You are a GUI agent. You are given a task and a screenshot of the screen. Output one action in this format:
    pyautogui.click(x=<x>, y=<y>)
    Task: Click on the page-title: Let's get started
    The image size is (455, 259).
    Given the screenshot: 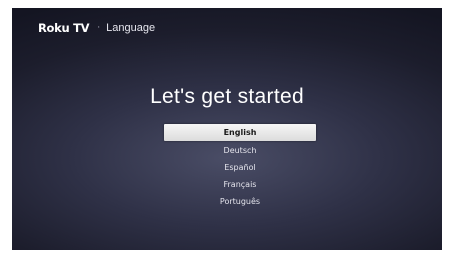 What is the action you would take?
    pyautogui.click(x=227, y=96)
    